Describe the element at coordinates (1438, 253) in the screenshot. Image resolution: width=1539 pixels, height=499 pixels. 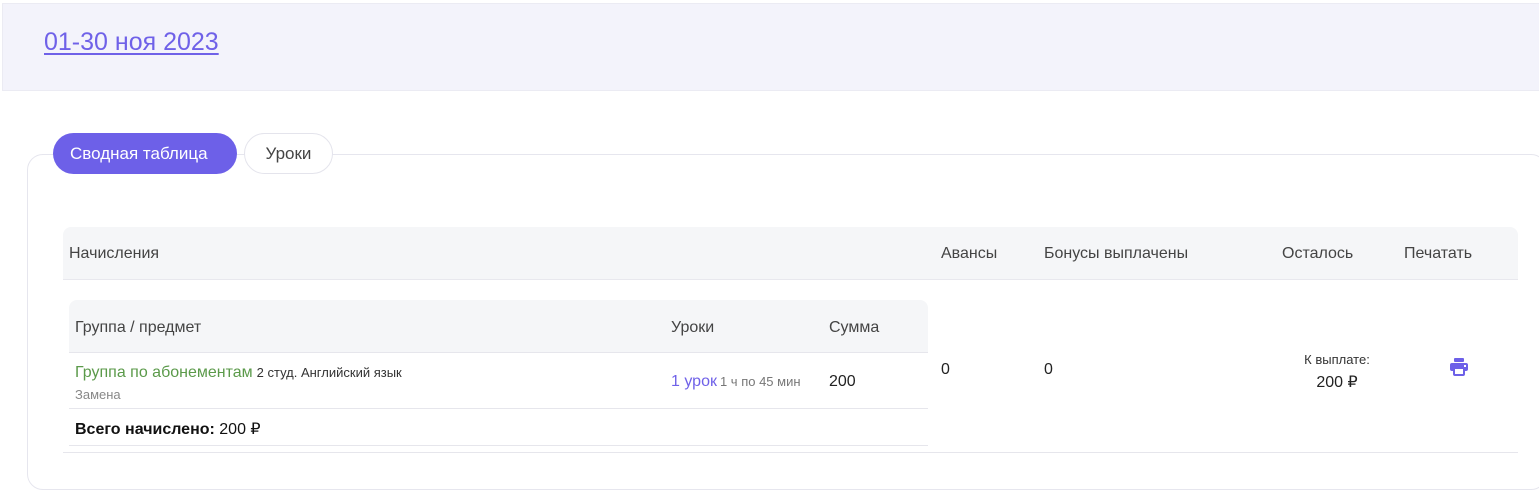
I see `col-print: Печатать` at that location.